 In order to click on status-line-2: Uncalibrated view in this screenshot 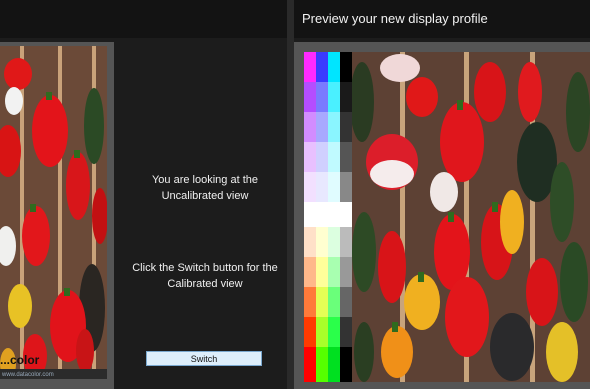, I will do `click(205, 196)`.